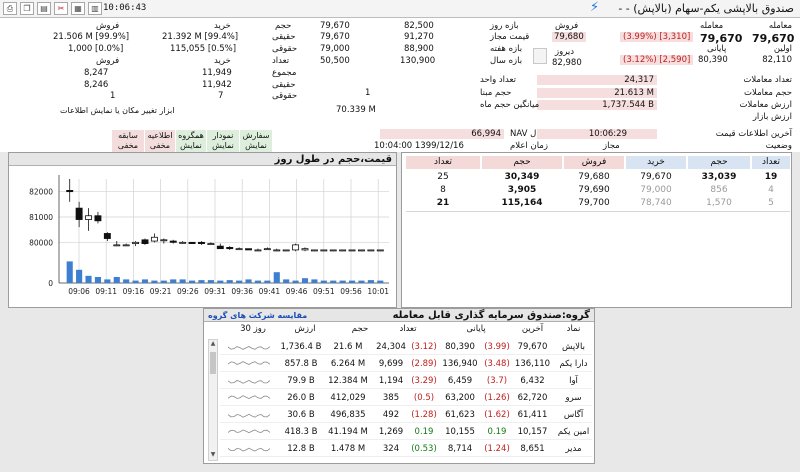 This screenshot has width=800, height=472. Describe the element at coordinates (213, 363) in the screenshot. I see `scroll-thumb` at that location.